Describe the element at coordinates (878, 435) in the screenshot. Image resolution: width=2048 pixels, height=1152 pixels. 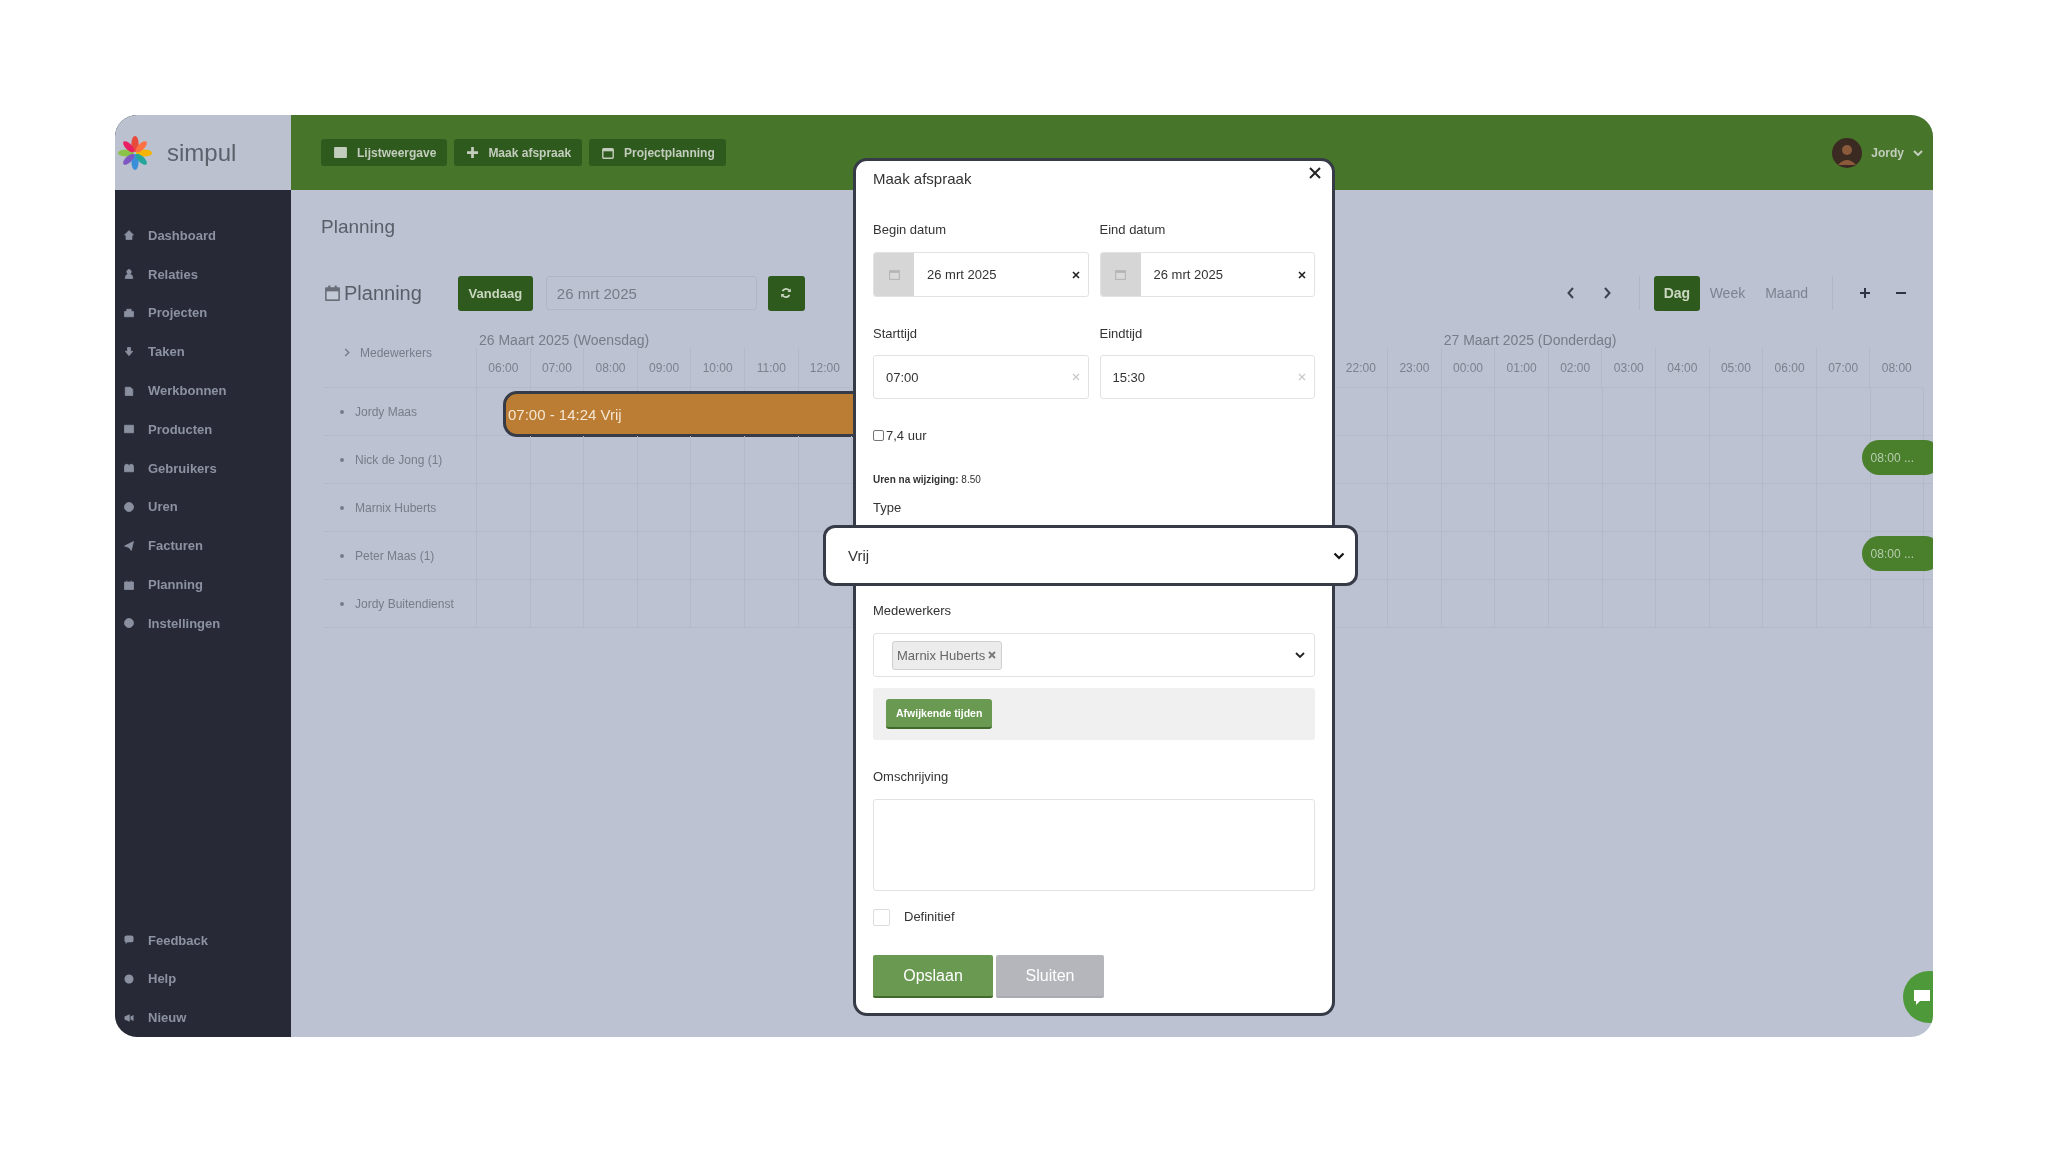
I see `checkbox` at that location.